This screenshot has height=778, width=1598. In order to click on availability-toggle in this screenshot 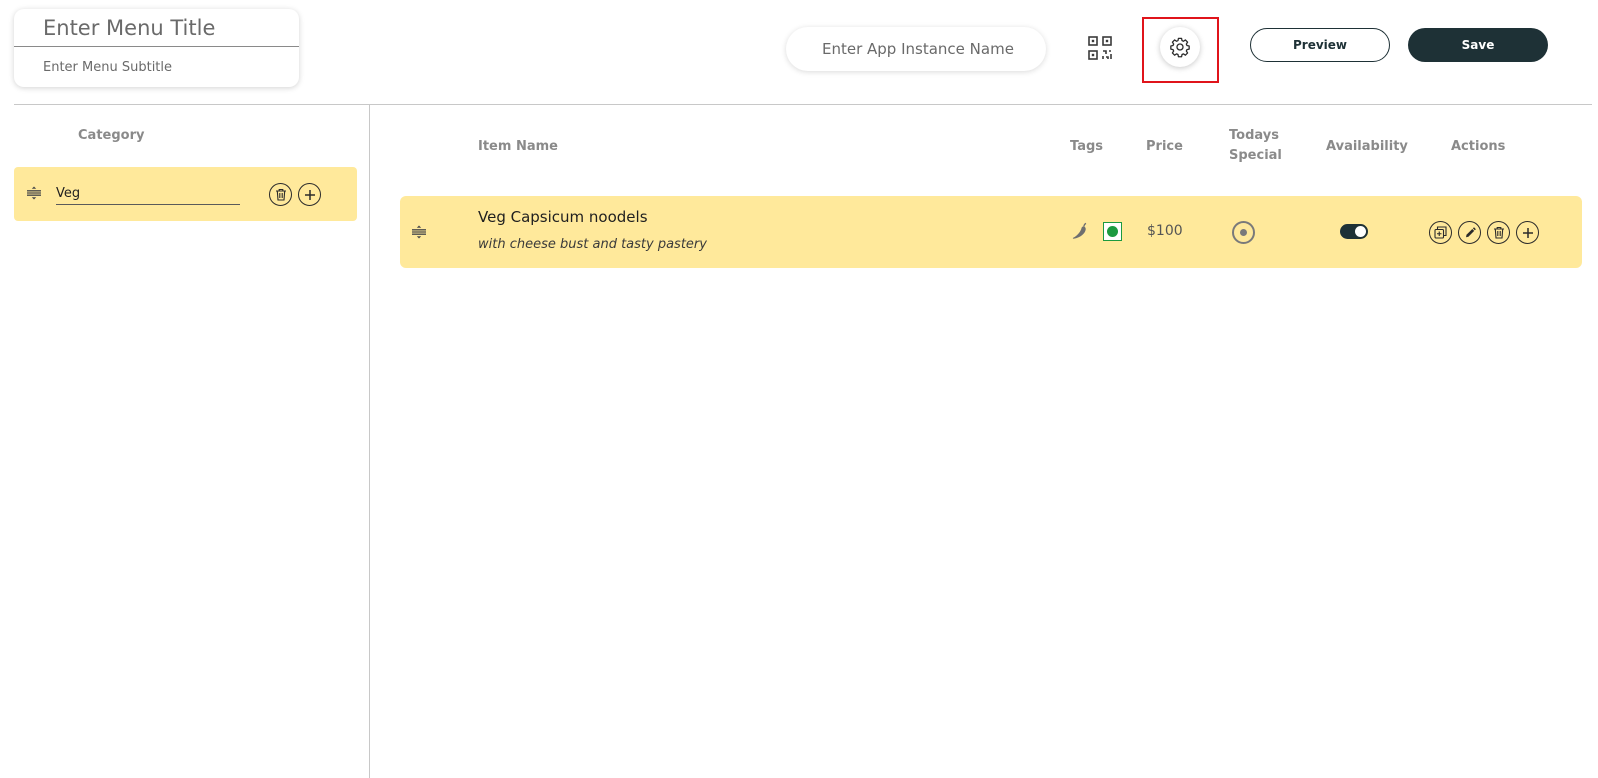, I will do `click(1354, 231)`.